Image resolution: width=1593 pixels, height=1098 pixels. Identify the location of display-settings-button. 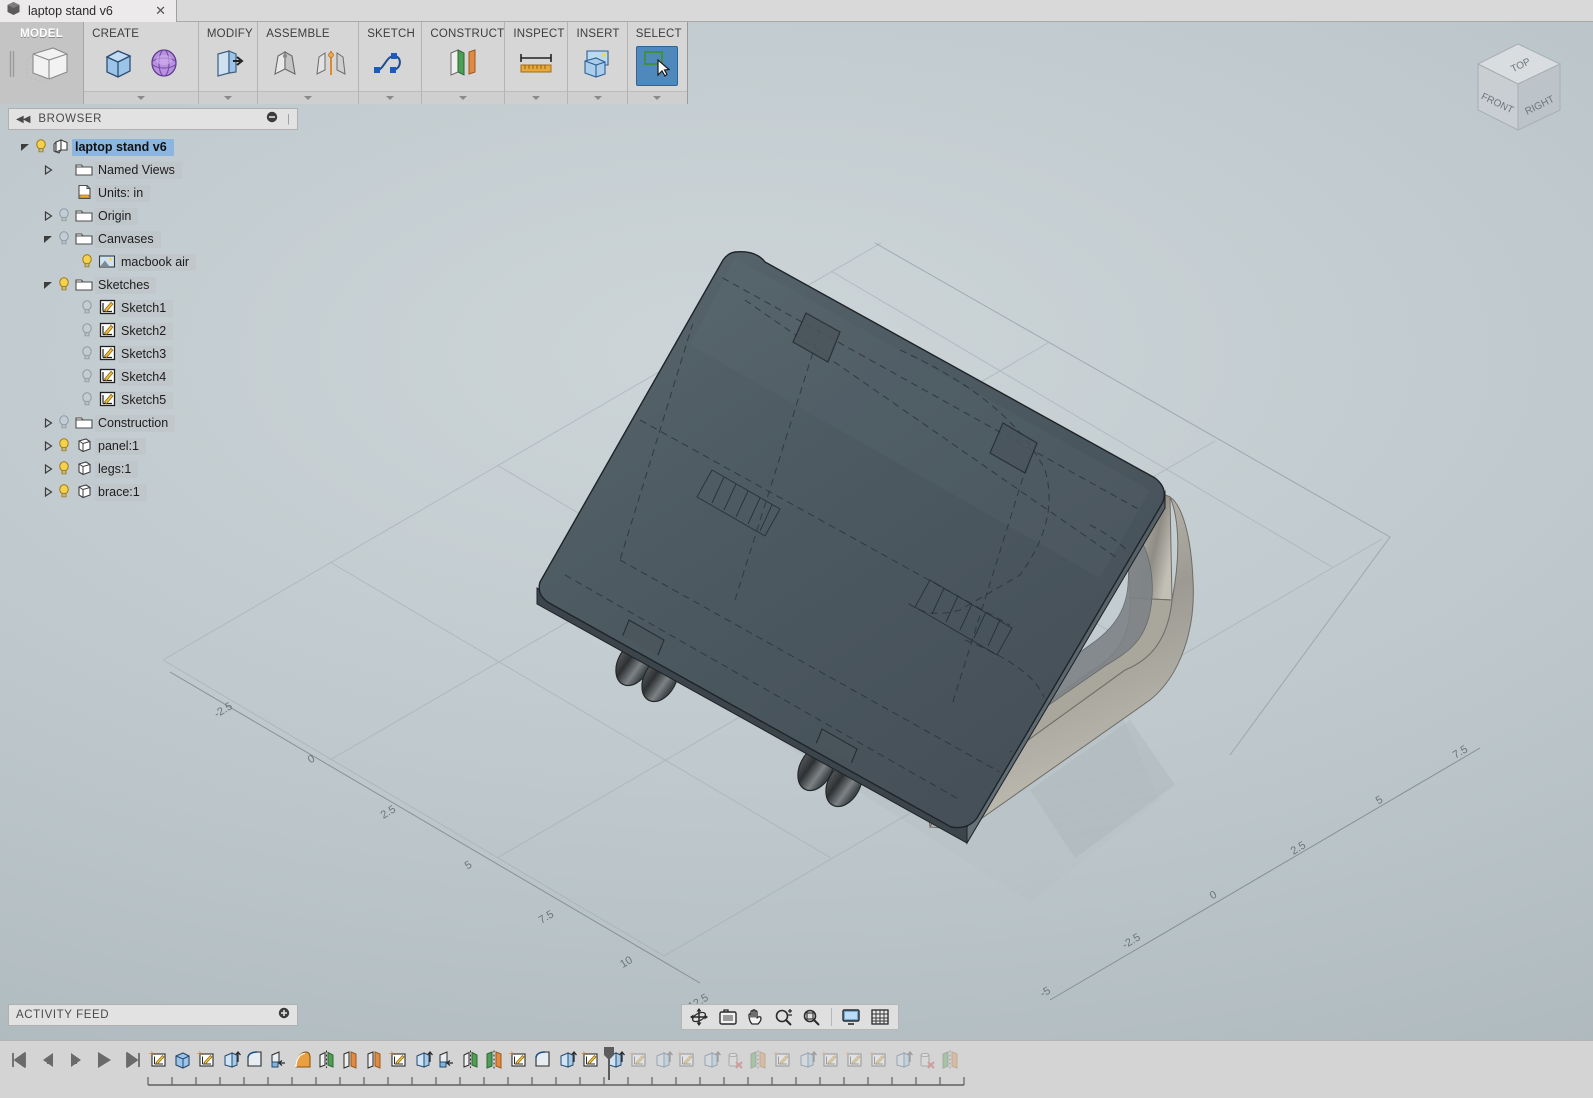
(851, 1017).